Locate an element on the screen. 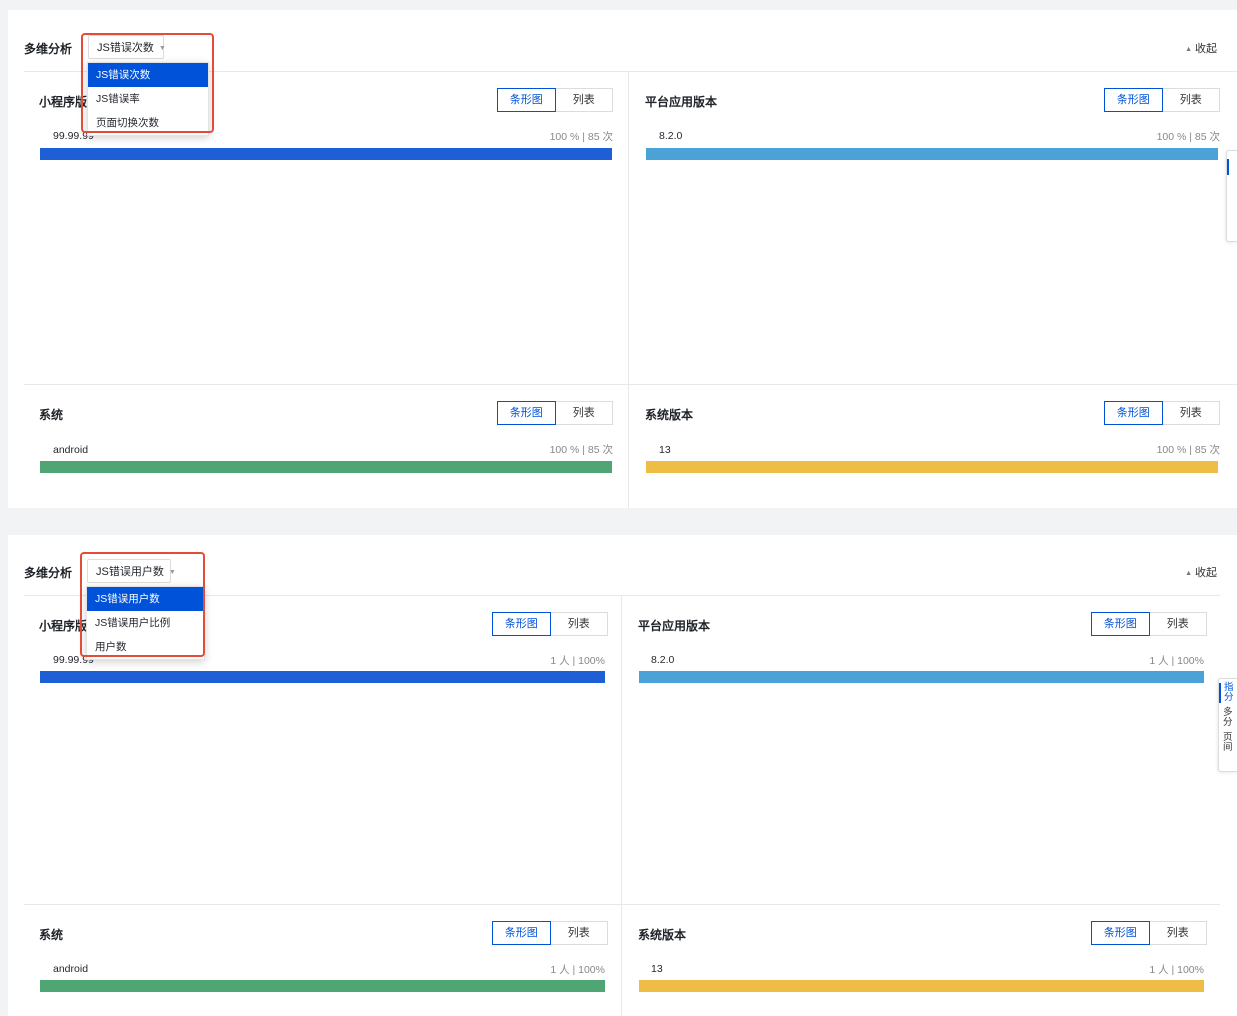 This screenshot has height=1016, width=1237. side-widget-text: 间 is located at coordinates (1228, 747).